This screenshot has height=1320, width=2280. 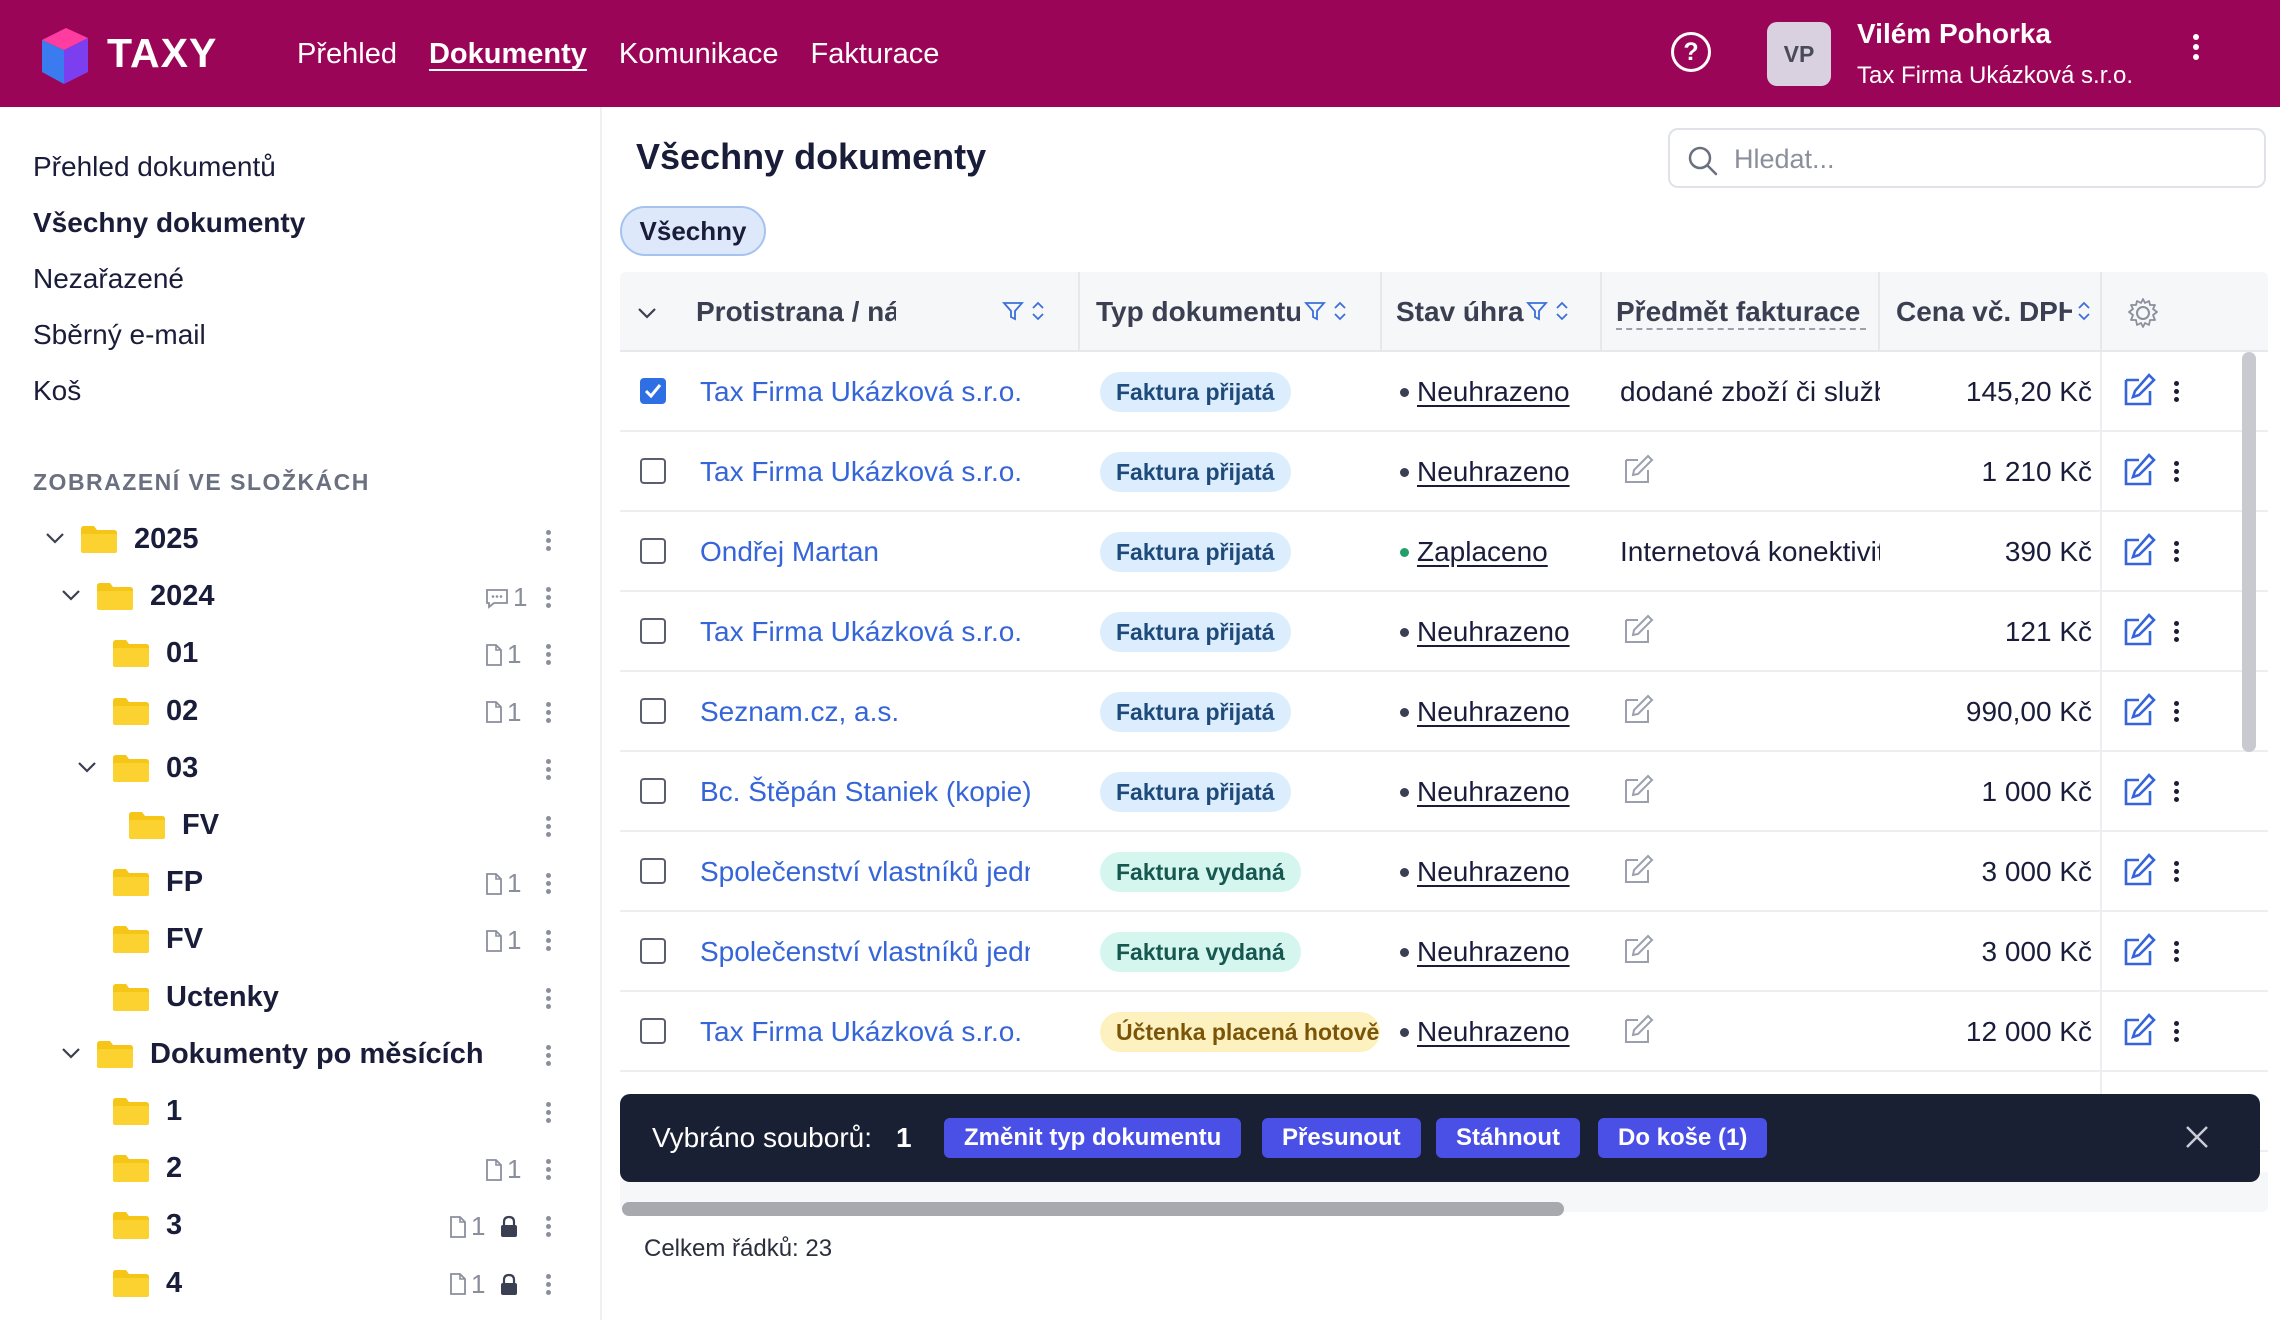 I want to click on col-type-controls, so click(x=1326, y=311).